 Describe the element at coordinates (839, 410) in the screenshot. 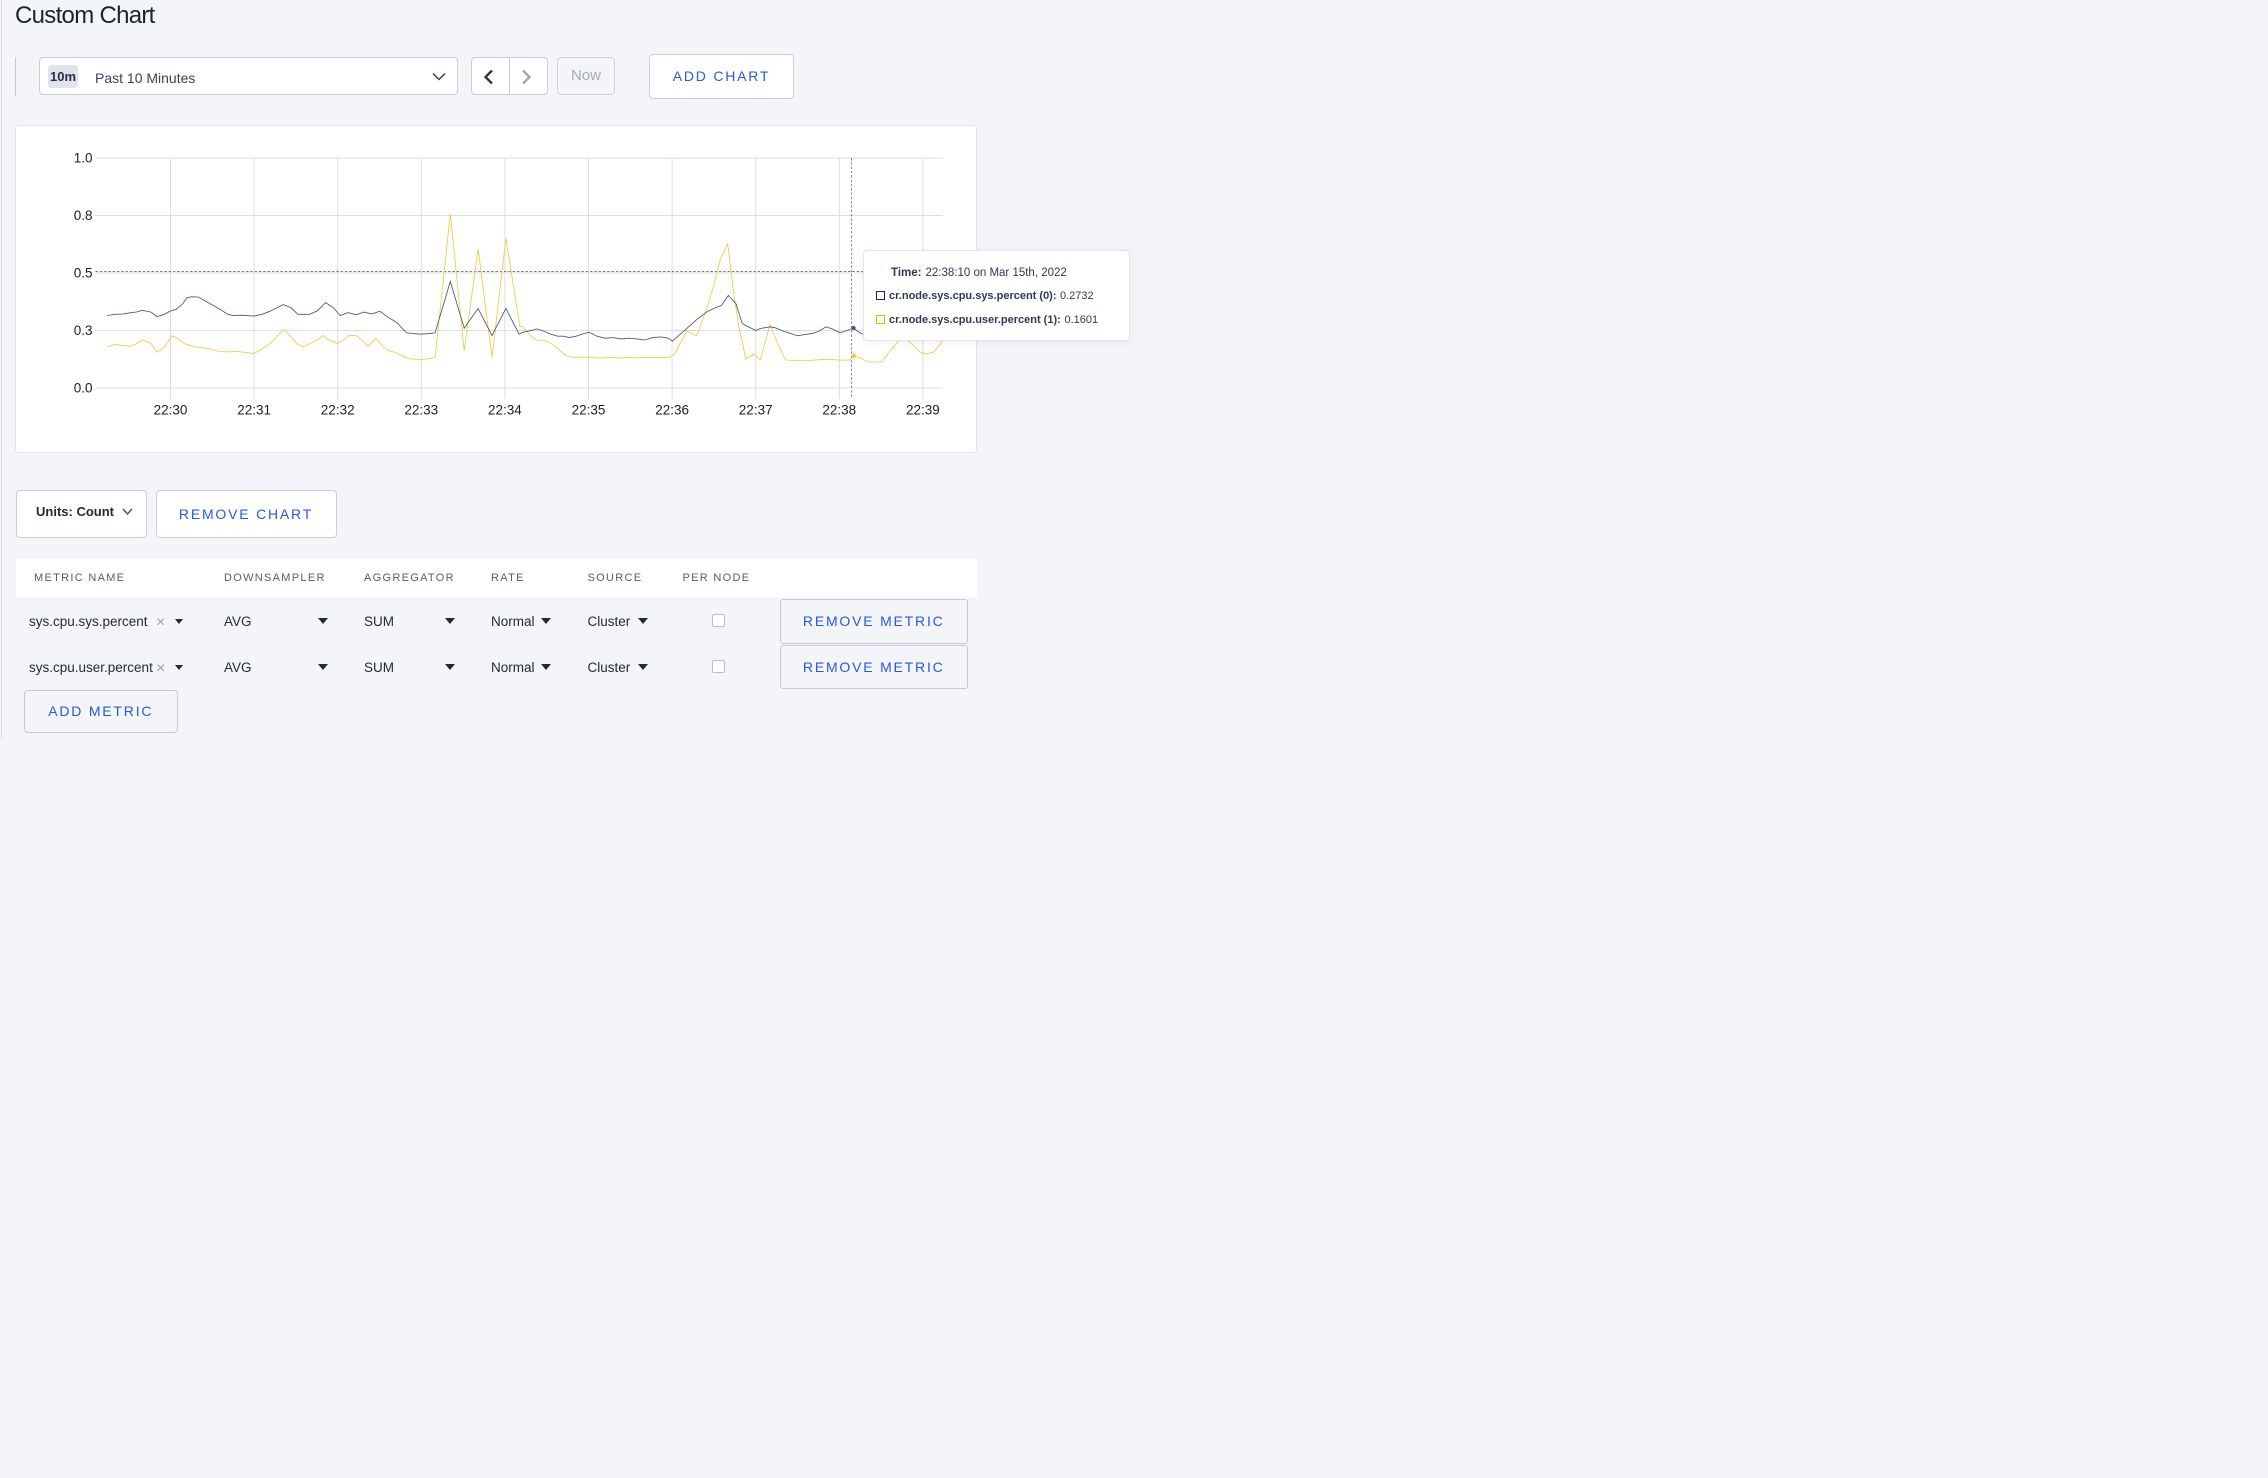

I see `svg-text: 22:38` at that location.